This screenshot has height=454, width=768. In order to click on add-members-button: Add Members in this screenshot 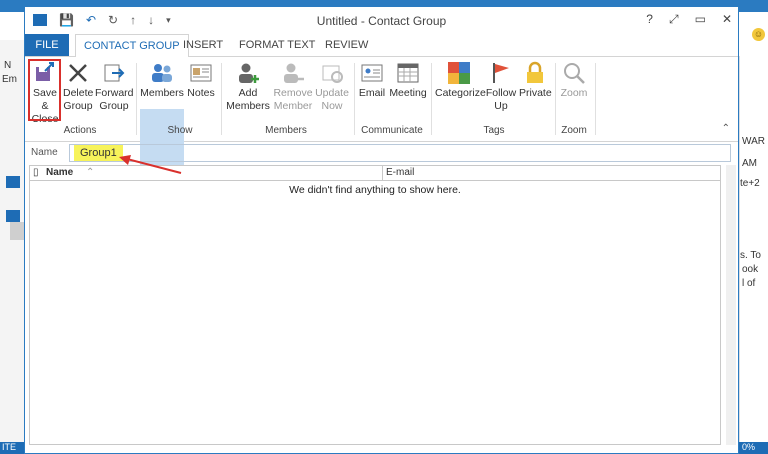, I will do `click(248, 87)`.